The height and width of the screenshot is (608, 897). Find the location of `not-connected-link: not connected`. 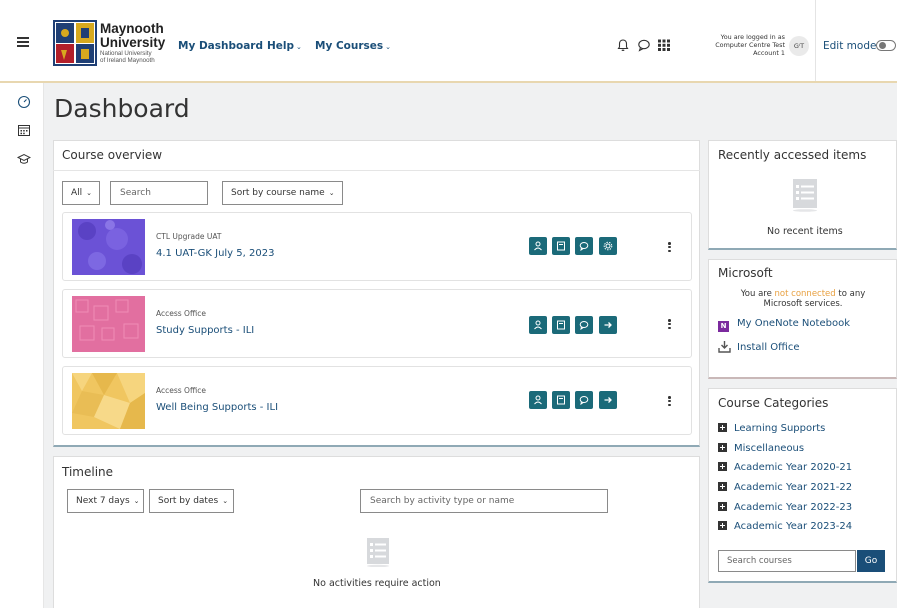

not-connected-link: not connected is located at coordinates (805, 294).